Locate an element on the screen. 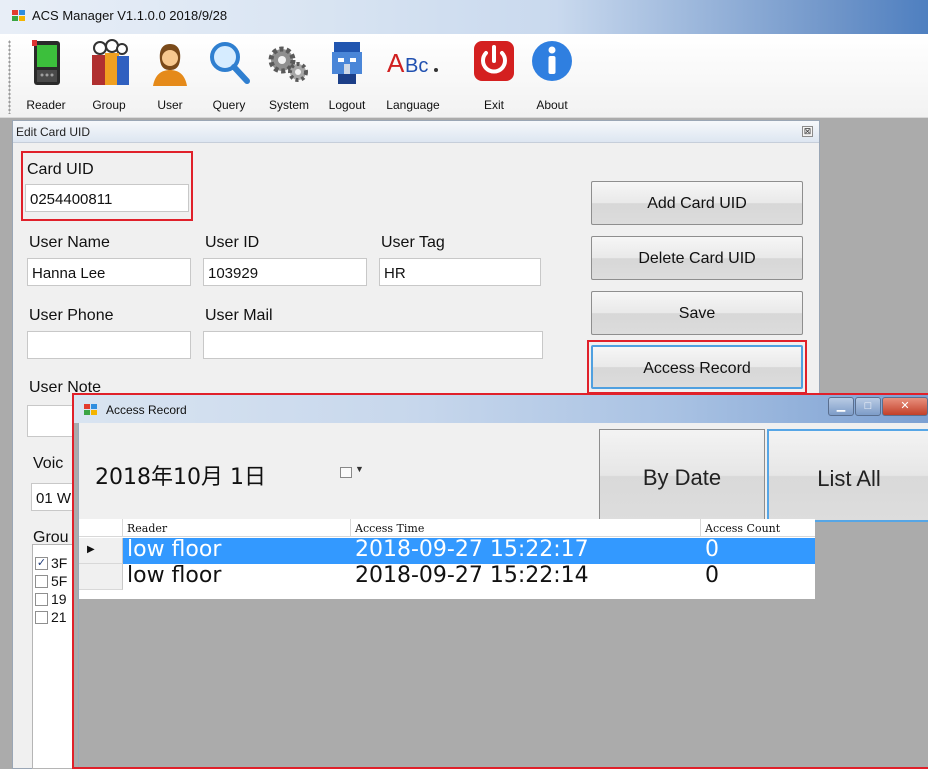 The width and height of the screenshot is (928, 769). toolbar-group-button: Group is located at coordinates (109, 75).